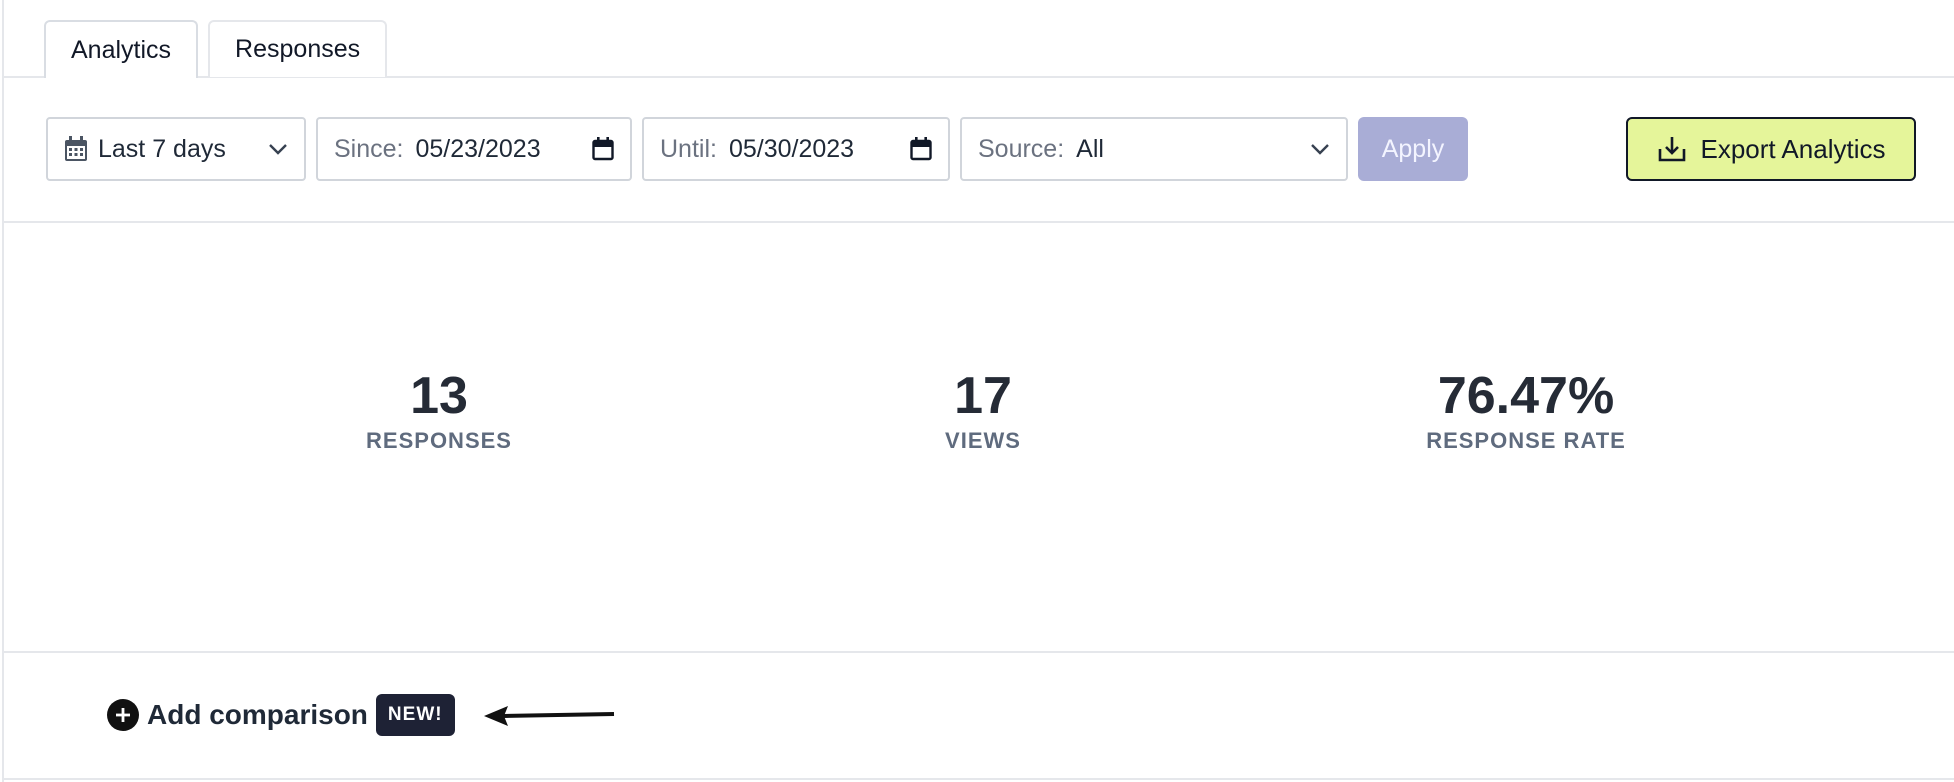  I want to click on source-value: All, so click(1090, 148).